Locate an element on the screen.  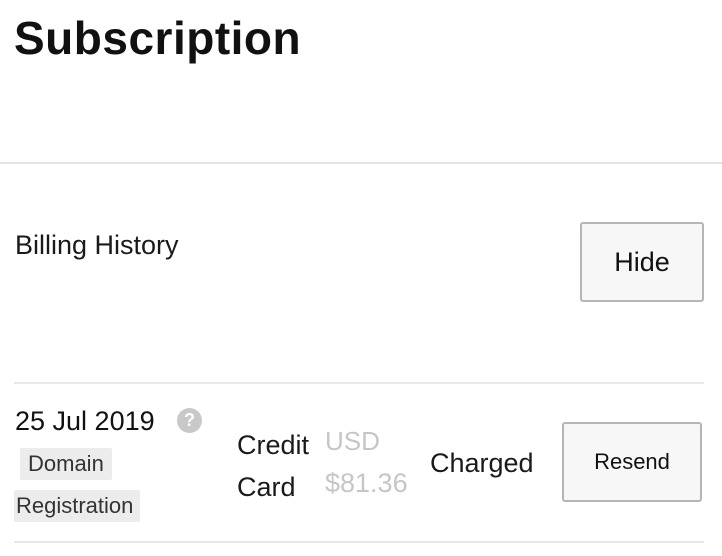
payment-method: Credit Card is located at coordinates (282, 466).